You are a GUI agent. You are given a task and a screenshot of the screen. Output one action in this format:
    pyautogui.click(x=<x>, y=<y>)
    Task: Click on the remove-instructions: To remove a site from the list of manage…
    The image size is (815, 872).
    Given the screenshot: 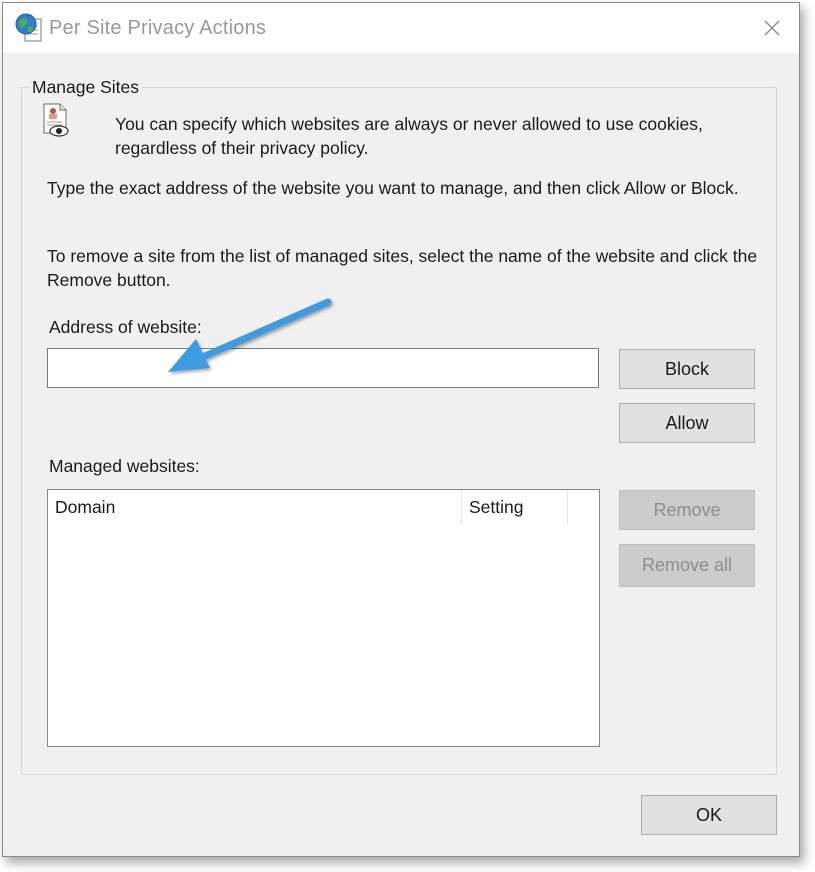 What is the action you would take?
    pyautogui.click(x=402, y=268)
    